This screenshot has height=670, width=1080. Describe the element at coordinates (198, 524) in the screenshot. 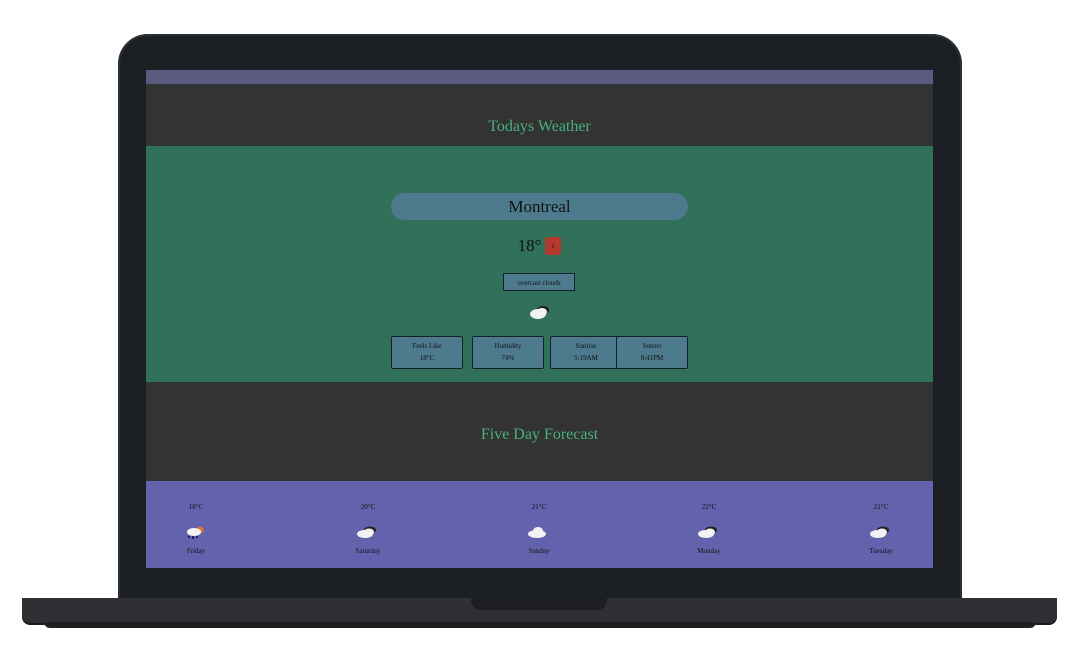

I see `forecast-day: 18°C Friday` at that location.